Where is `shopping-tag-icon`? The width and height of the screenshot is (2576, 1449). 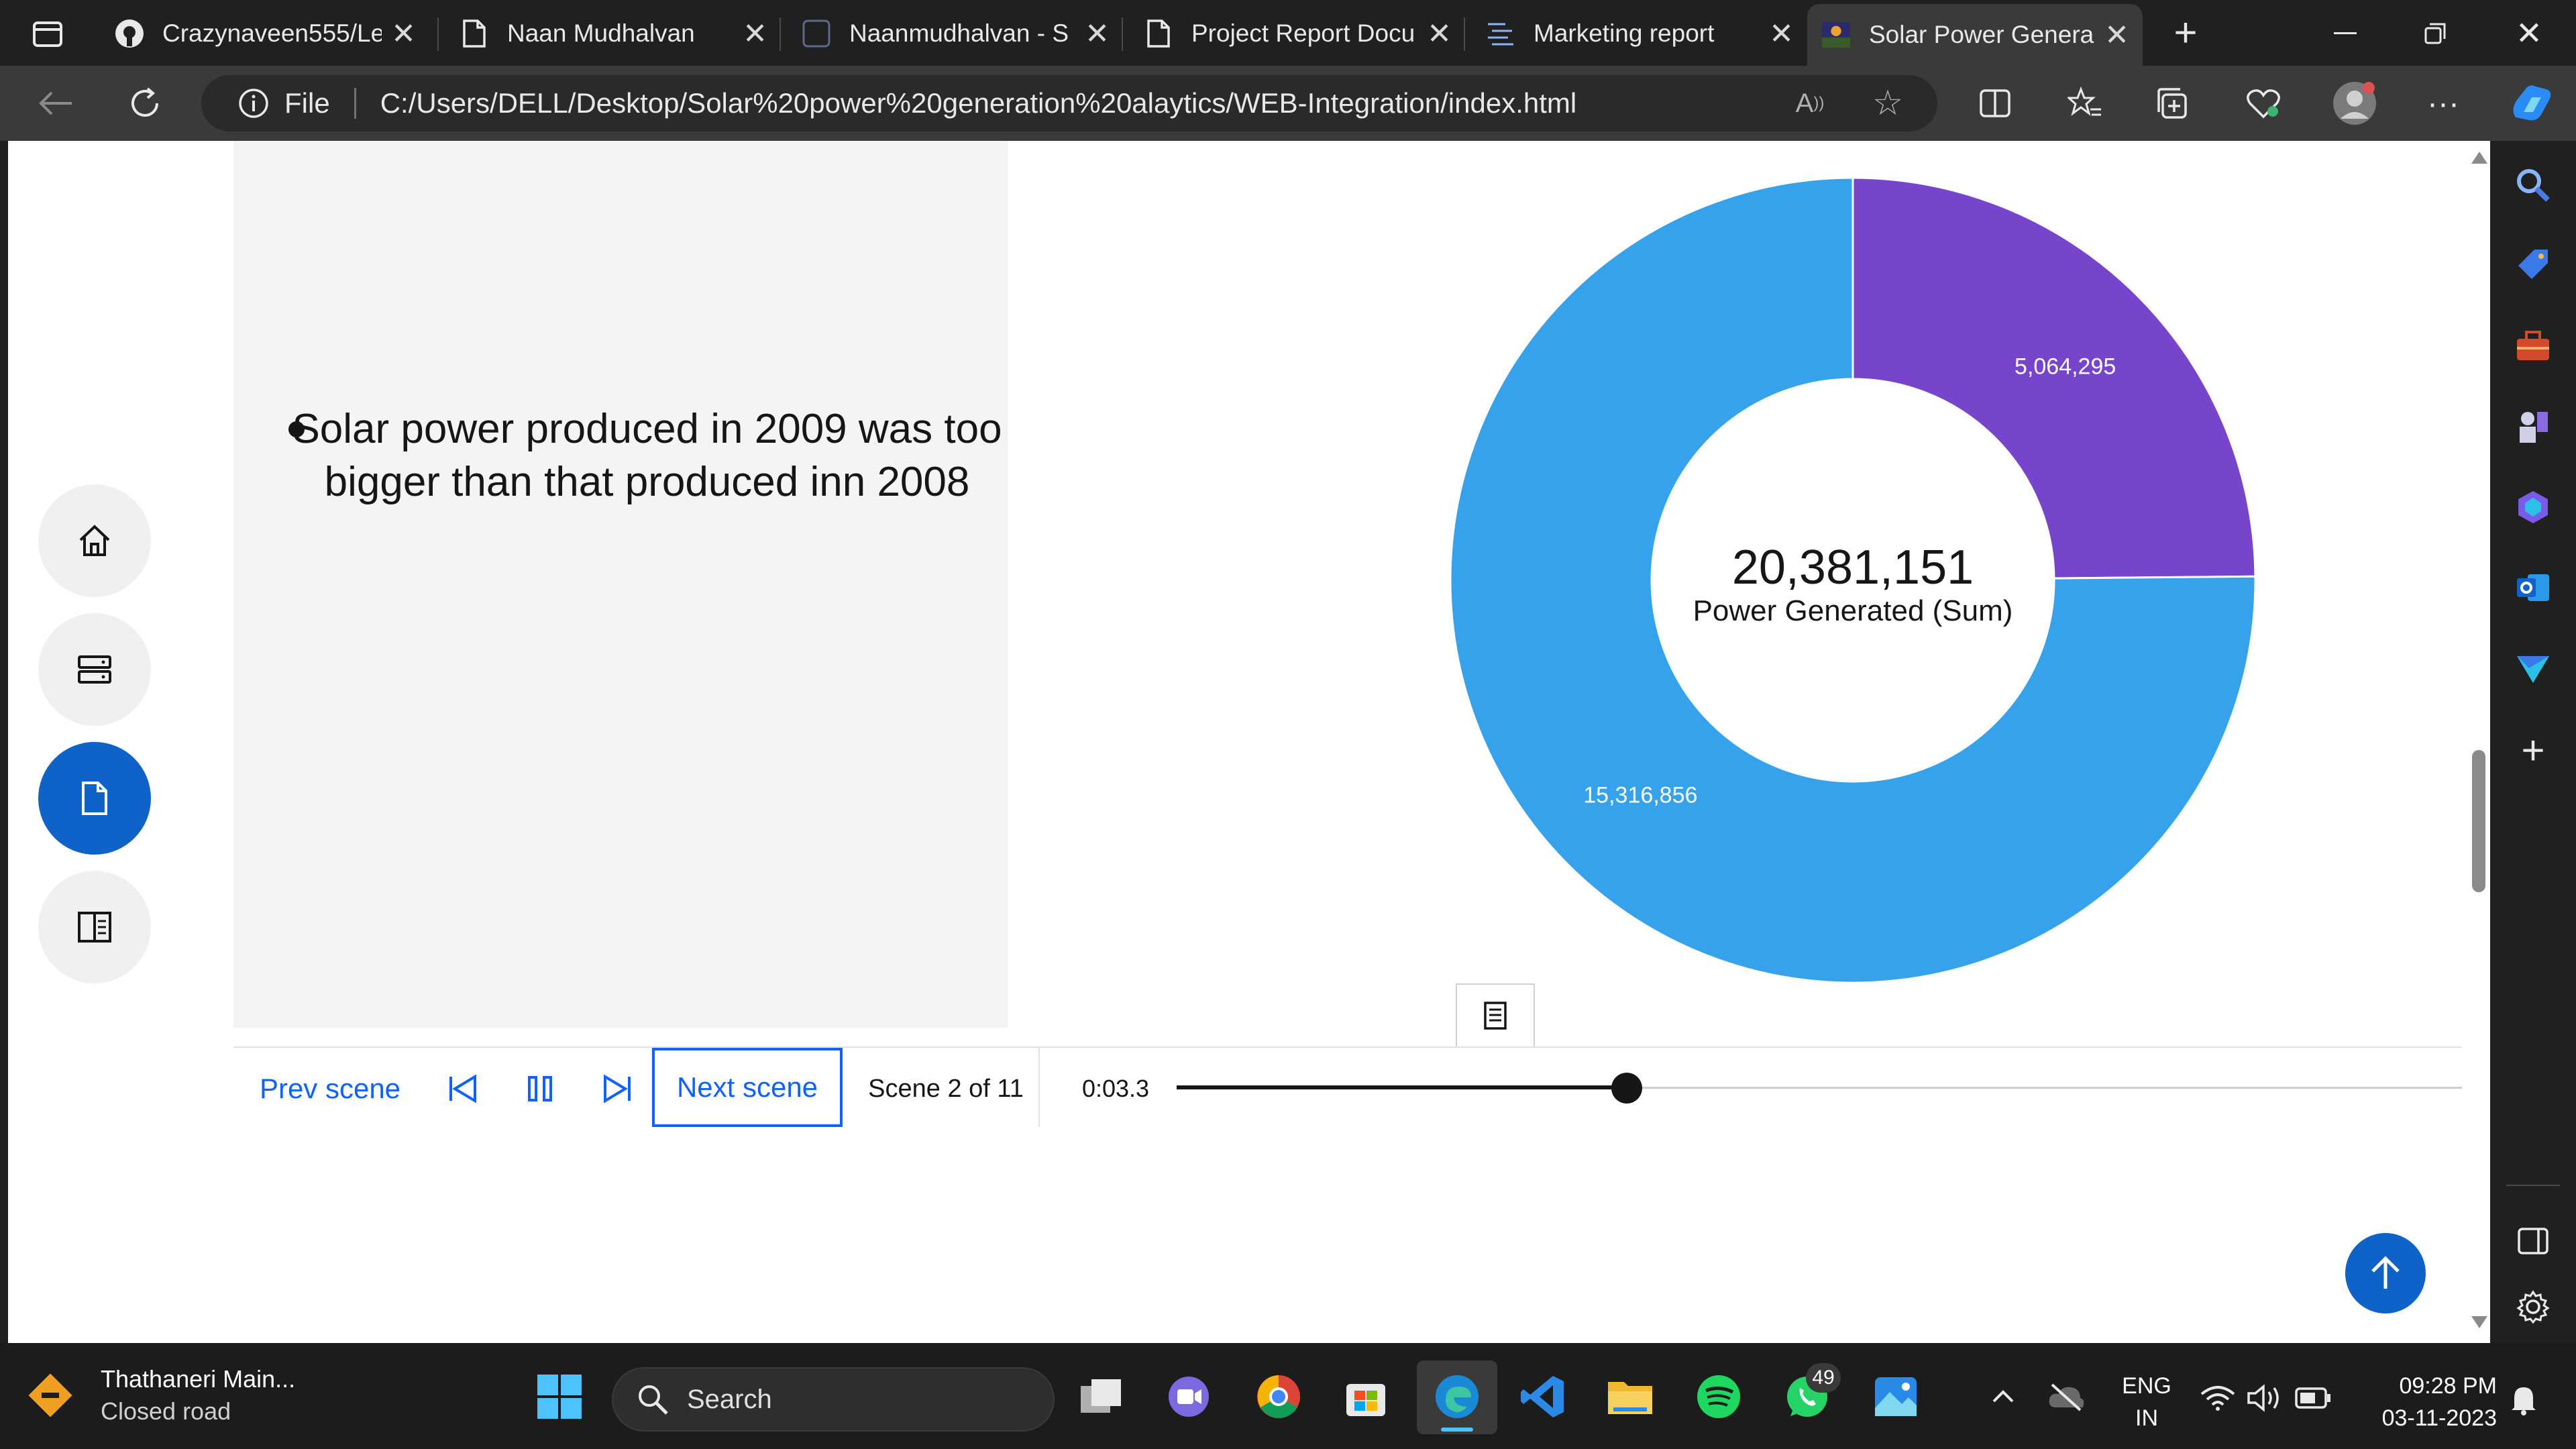 shopping-tag-icon is located at coordinates (2533, 264).